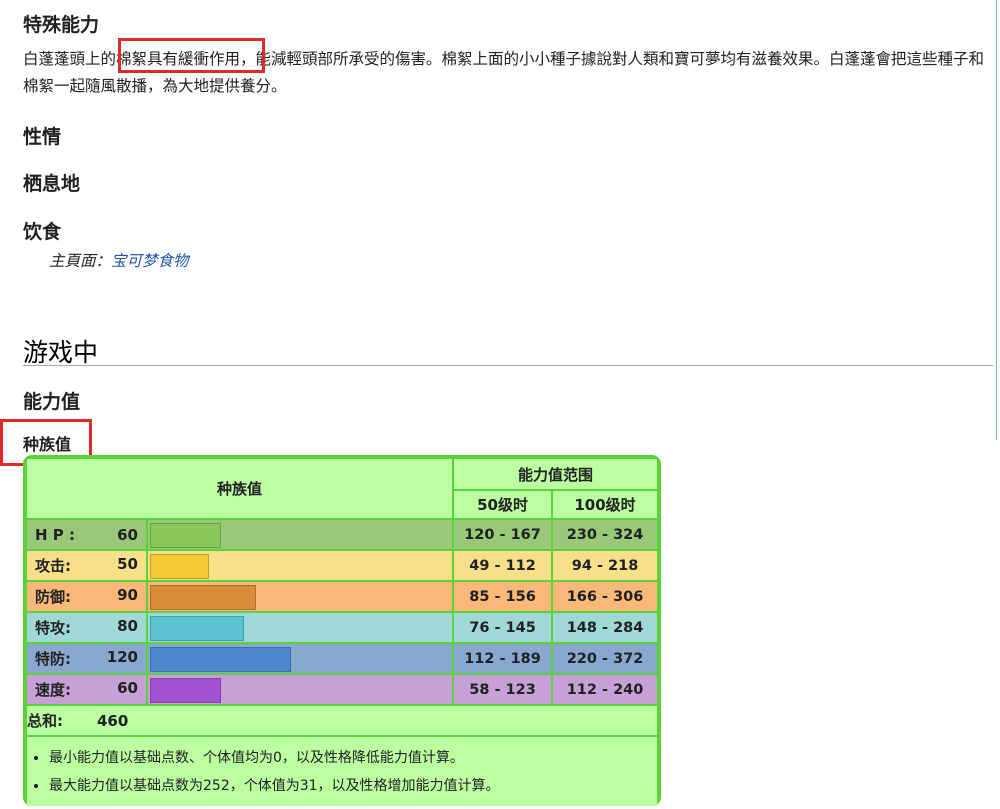  Describe the element at coordinates (353, 758) in the screenshot. I see `note-min-stat: 最小能力值以基础点数、个体值均为0，以及性格降低能力值计算。` at that location.